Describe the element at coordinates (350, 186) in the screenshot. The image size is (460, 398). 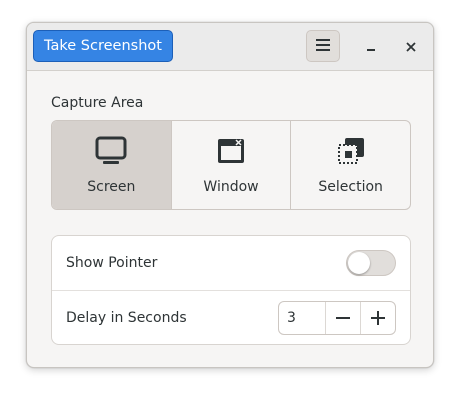
I see `capture-selection-label: Selection` at that location.